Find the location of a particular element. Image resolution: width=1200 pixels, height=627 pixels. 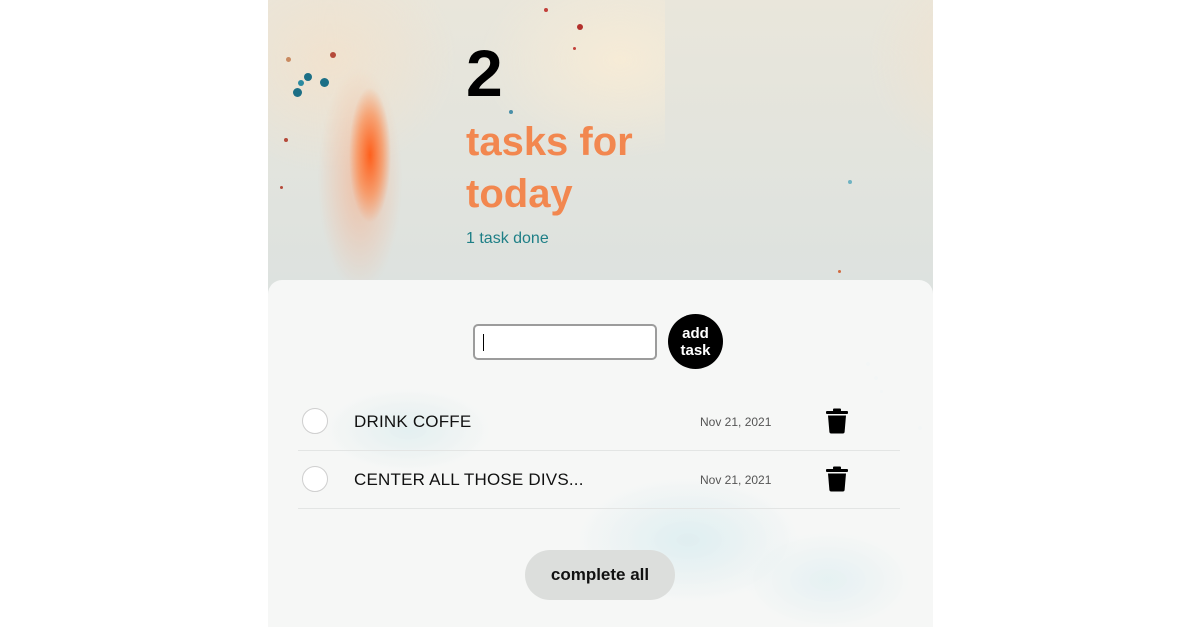

tasks-subtitle: tasks for today is located at coordinates (549, 168).